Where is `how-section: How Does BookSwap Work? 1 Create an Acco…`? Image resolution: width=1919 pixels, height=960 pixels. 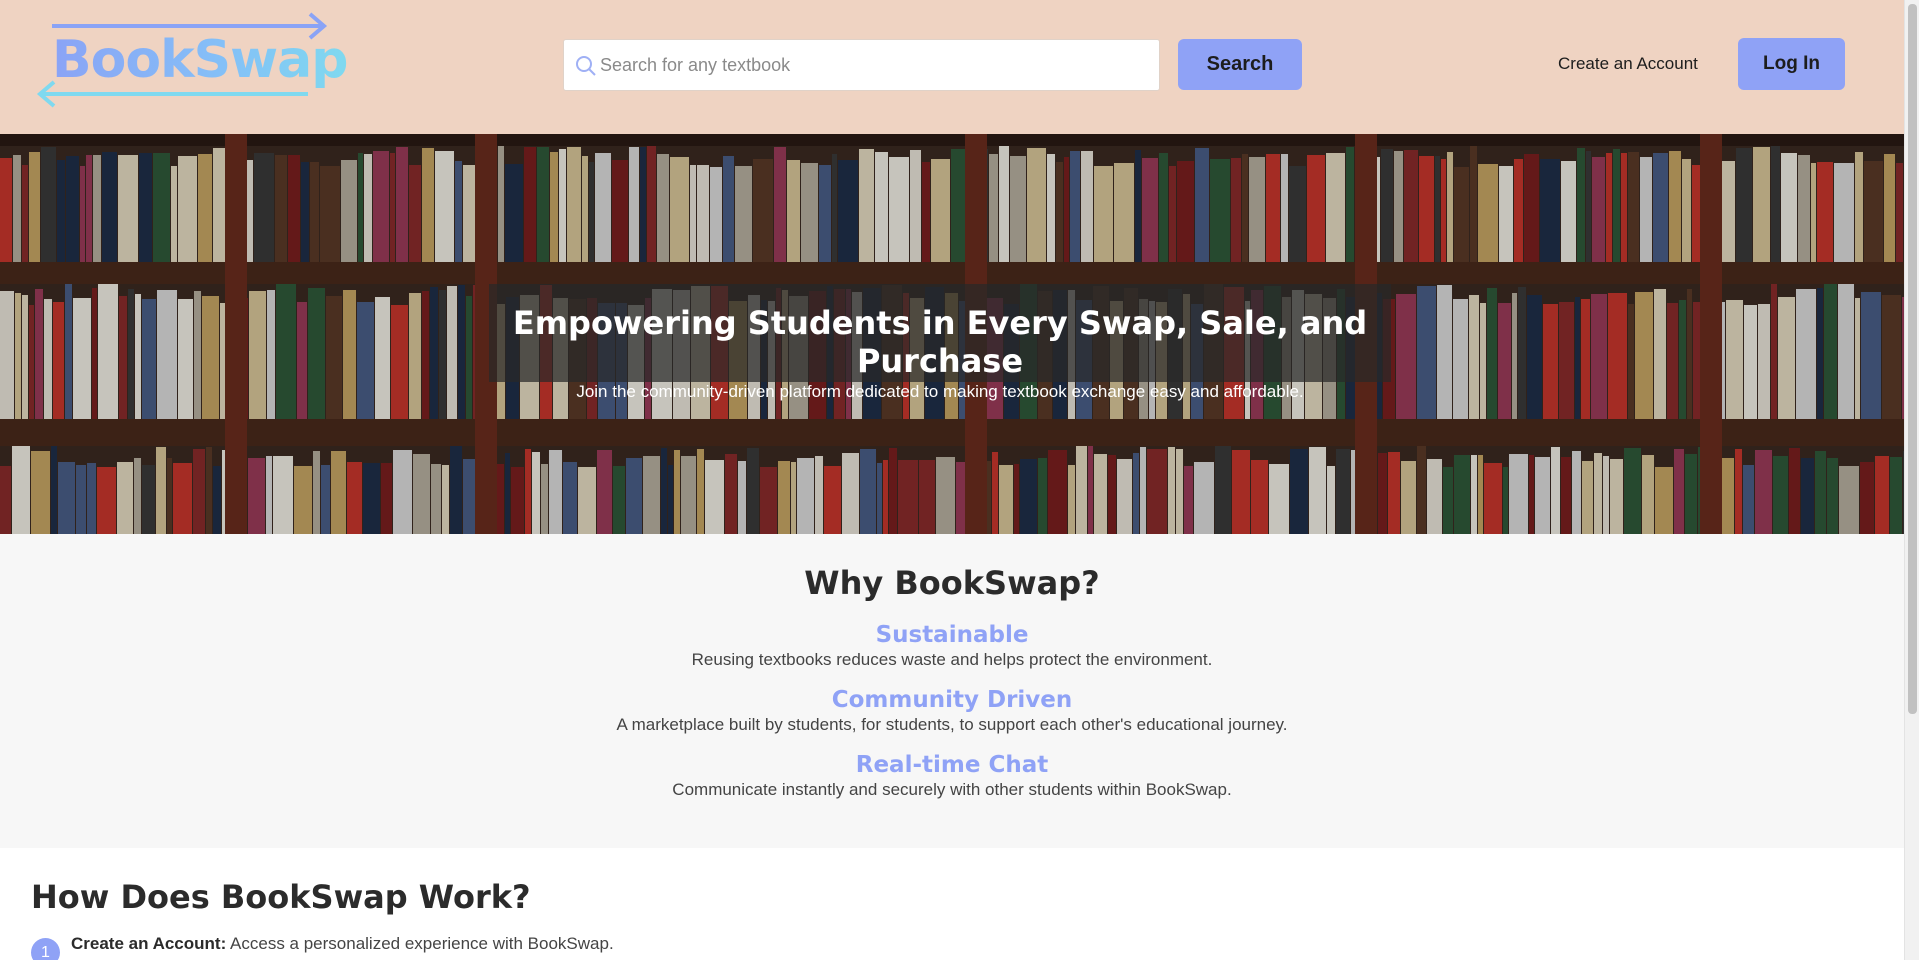 how-section: How Does BookSwap Work? 1 Create an Acco… is located at coordinates (952, 904).